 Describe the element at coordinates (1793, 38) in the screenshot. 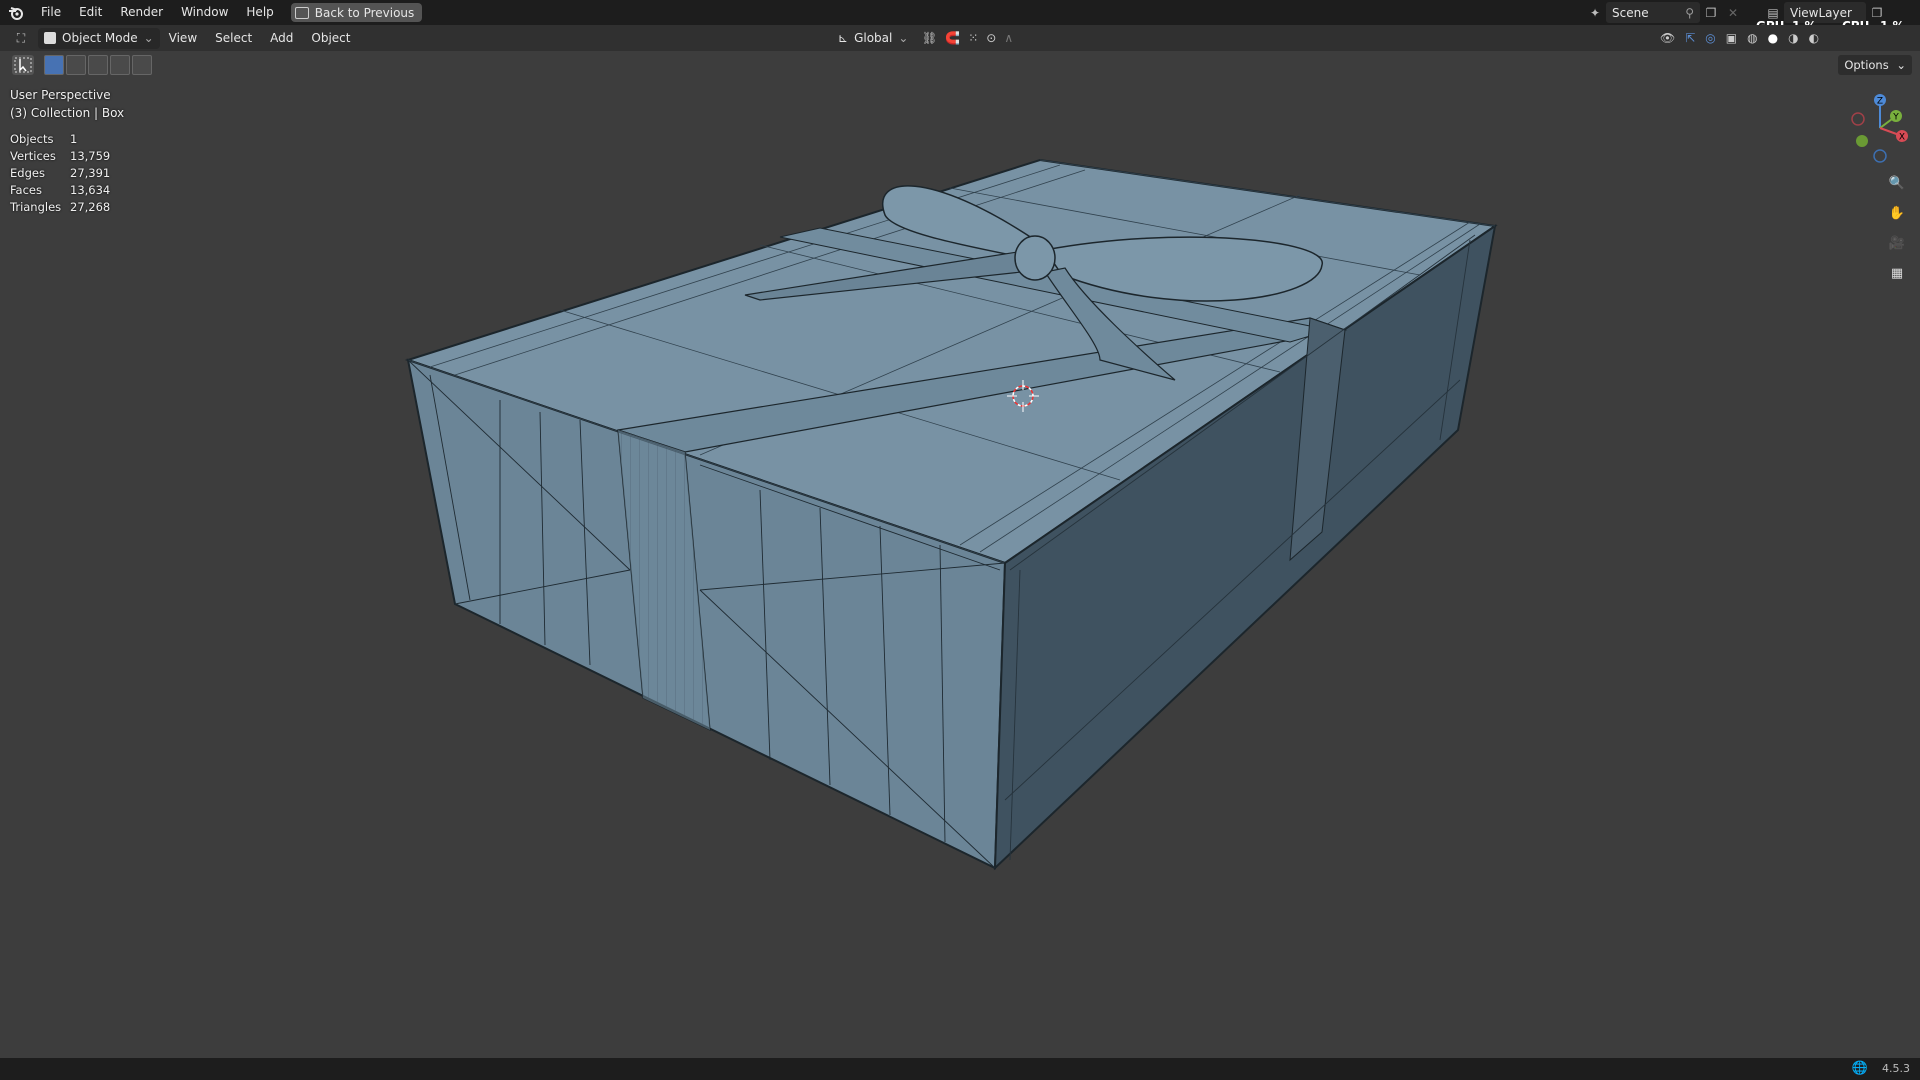

I see `material-shading-icon: ◑` at that location.